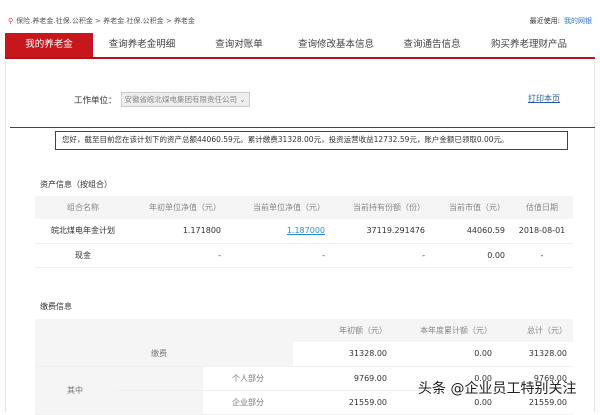 The width and height of the screenshot is (600, 415). What do you see at coordinates (75, 390) in the screenshot?
I see `cell: 其中` at bounding box center [75, 390].